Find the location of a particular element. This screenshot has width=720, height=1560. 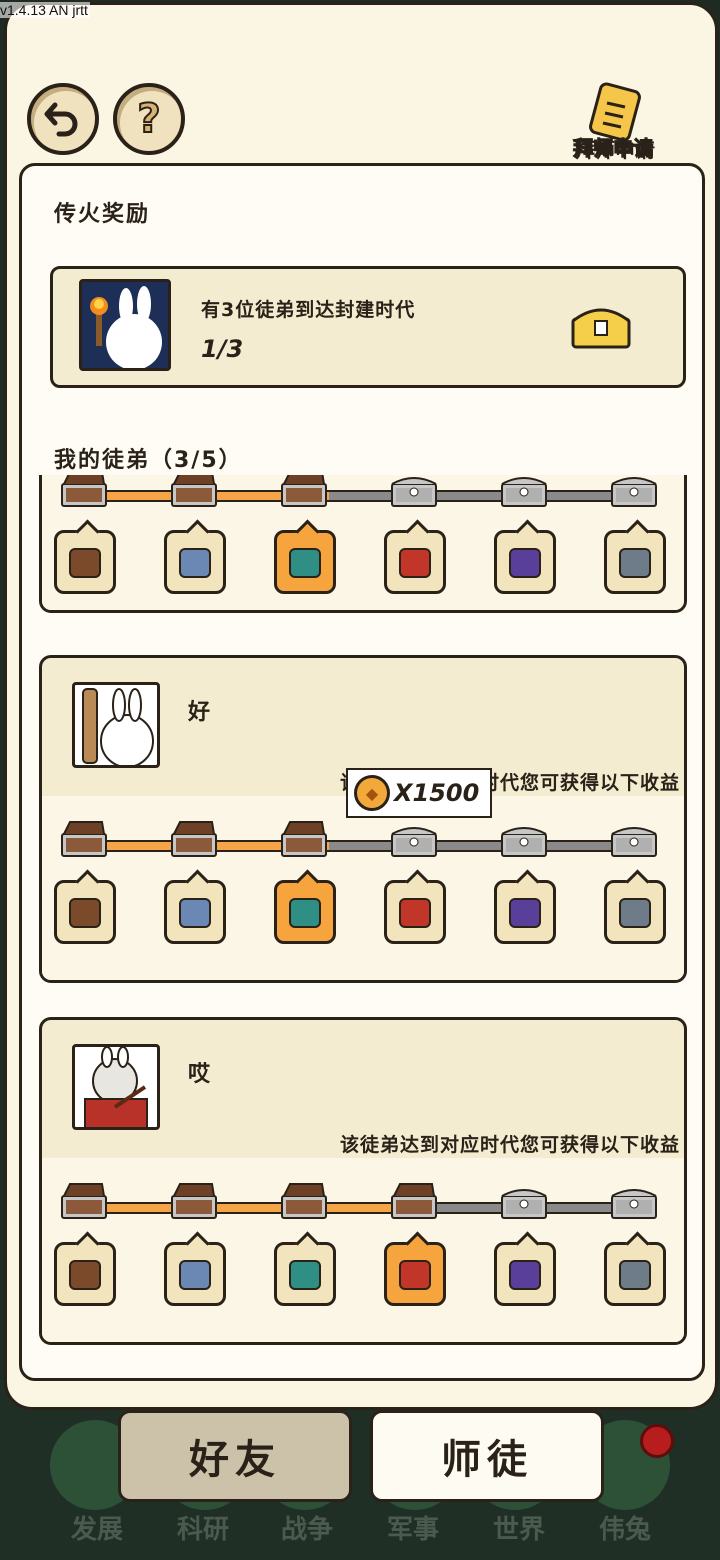

tooltip-amount: X1500 is located at coordinates (437, 793).